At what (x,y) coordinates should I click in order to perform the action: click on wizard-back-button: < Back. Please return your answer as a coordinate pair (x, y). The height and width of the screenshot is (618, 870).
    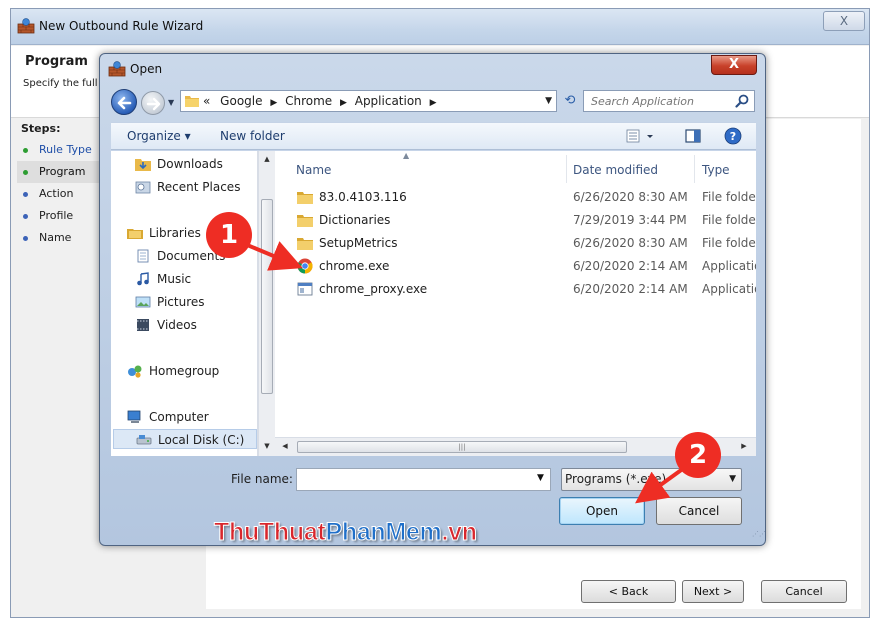
    Looking at the image, I should click on (628, 591).